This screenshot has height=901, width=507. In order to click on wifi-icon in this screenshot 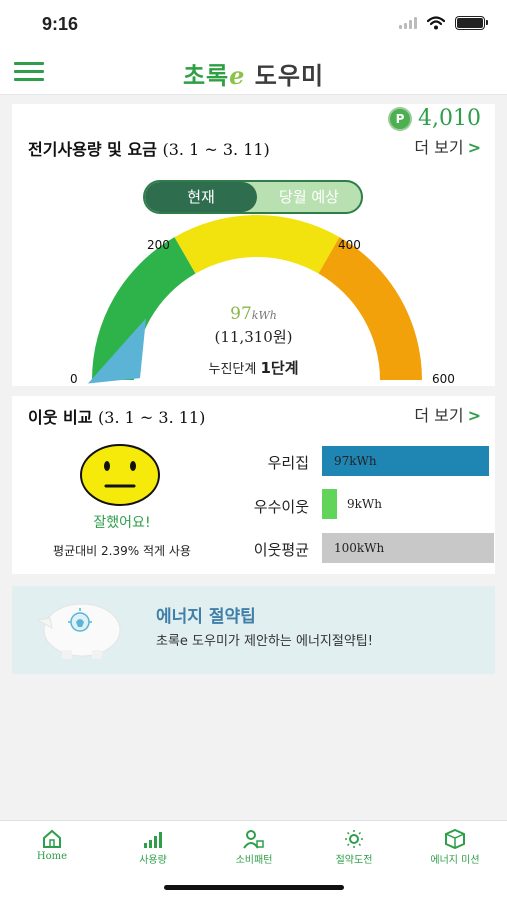, I will do `click(436, 23)`.